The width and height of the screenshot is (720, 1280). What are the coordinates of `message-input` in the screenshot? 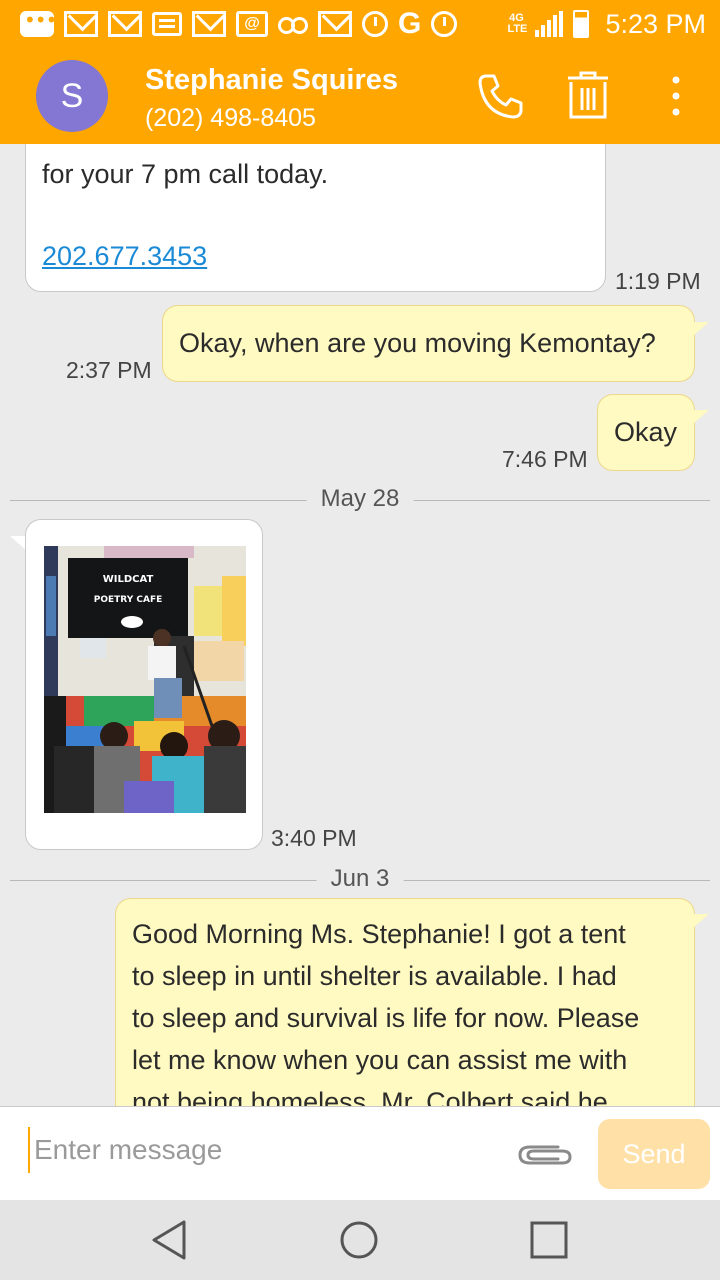 It's located at (258, 1150).